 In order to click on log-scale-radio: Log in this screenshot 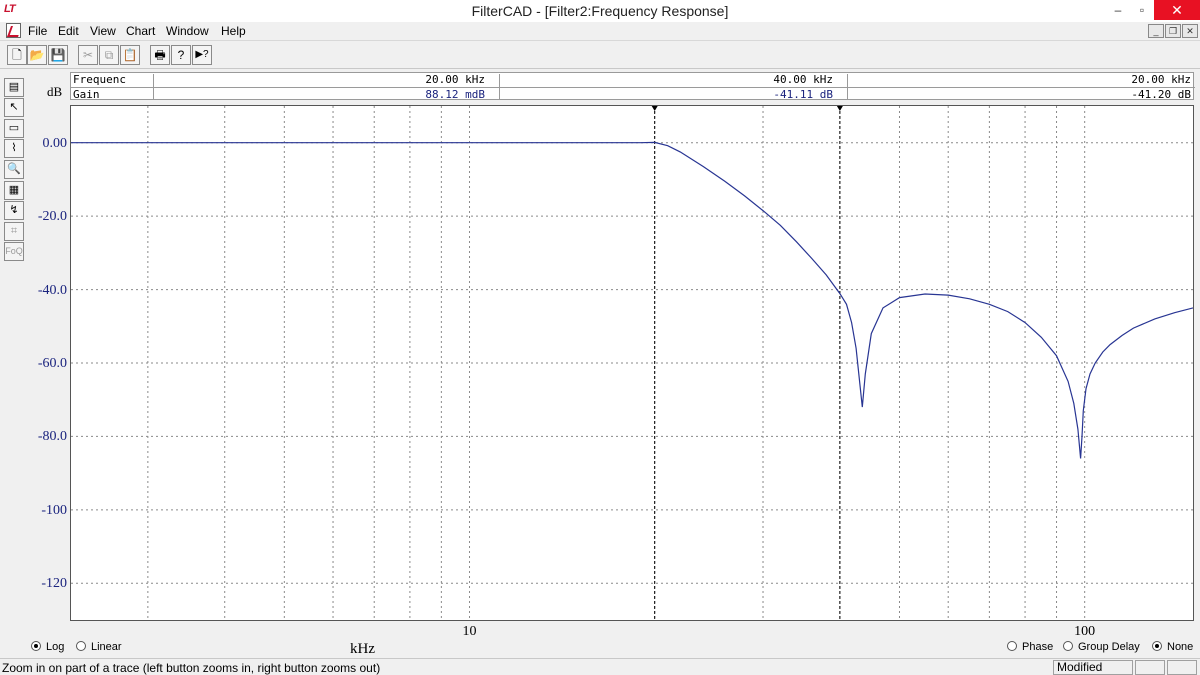, I will do `click(47, 647)`.